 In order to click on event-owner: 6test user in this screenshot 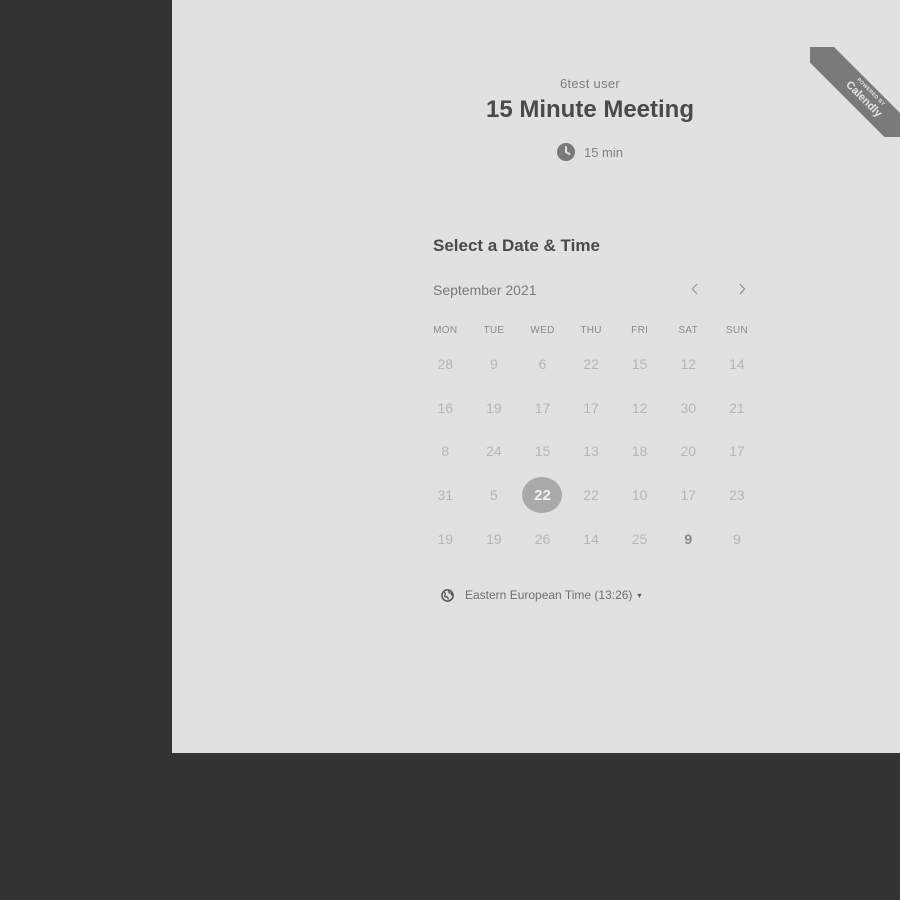, I will do `click(590, 83)`.